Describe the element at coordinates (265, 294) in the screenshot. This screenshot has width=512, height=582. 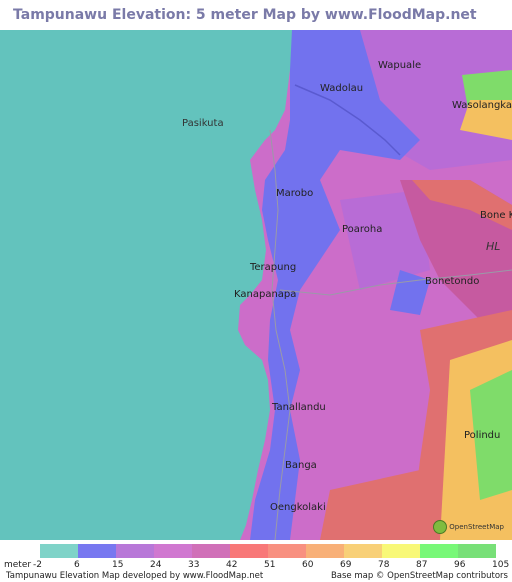
I see `place-kanapanapa: Kanapanapa` at that location.